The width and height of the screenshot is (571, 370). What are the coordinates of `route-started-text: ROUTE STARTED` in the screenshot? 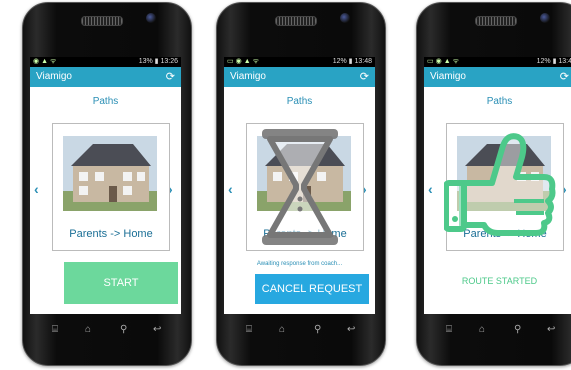 It's located at (499, 281).